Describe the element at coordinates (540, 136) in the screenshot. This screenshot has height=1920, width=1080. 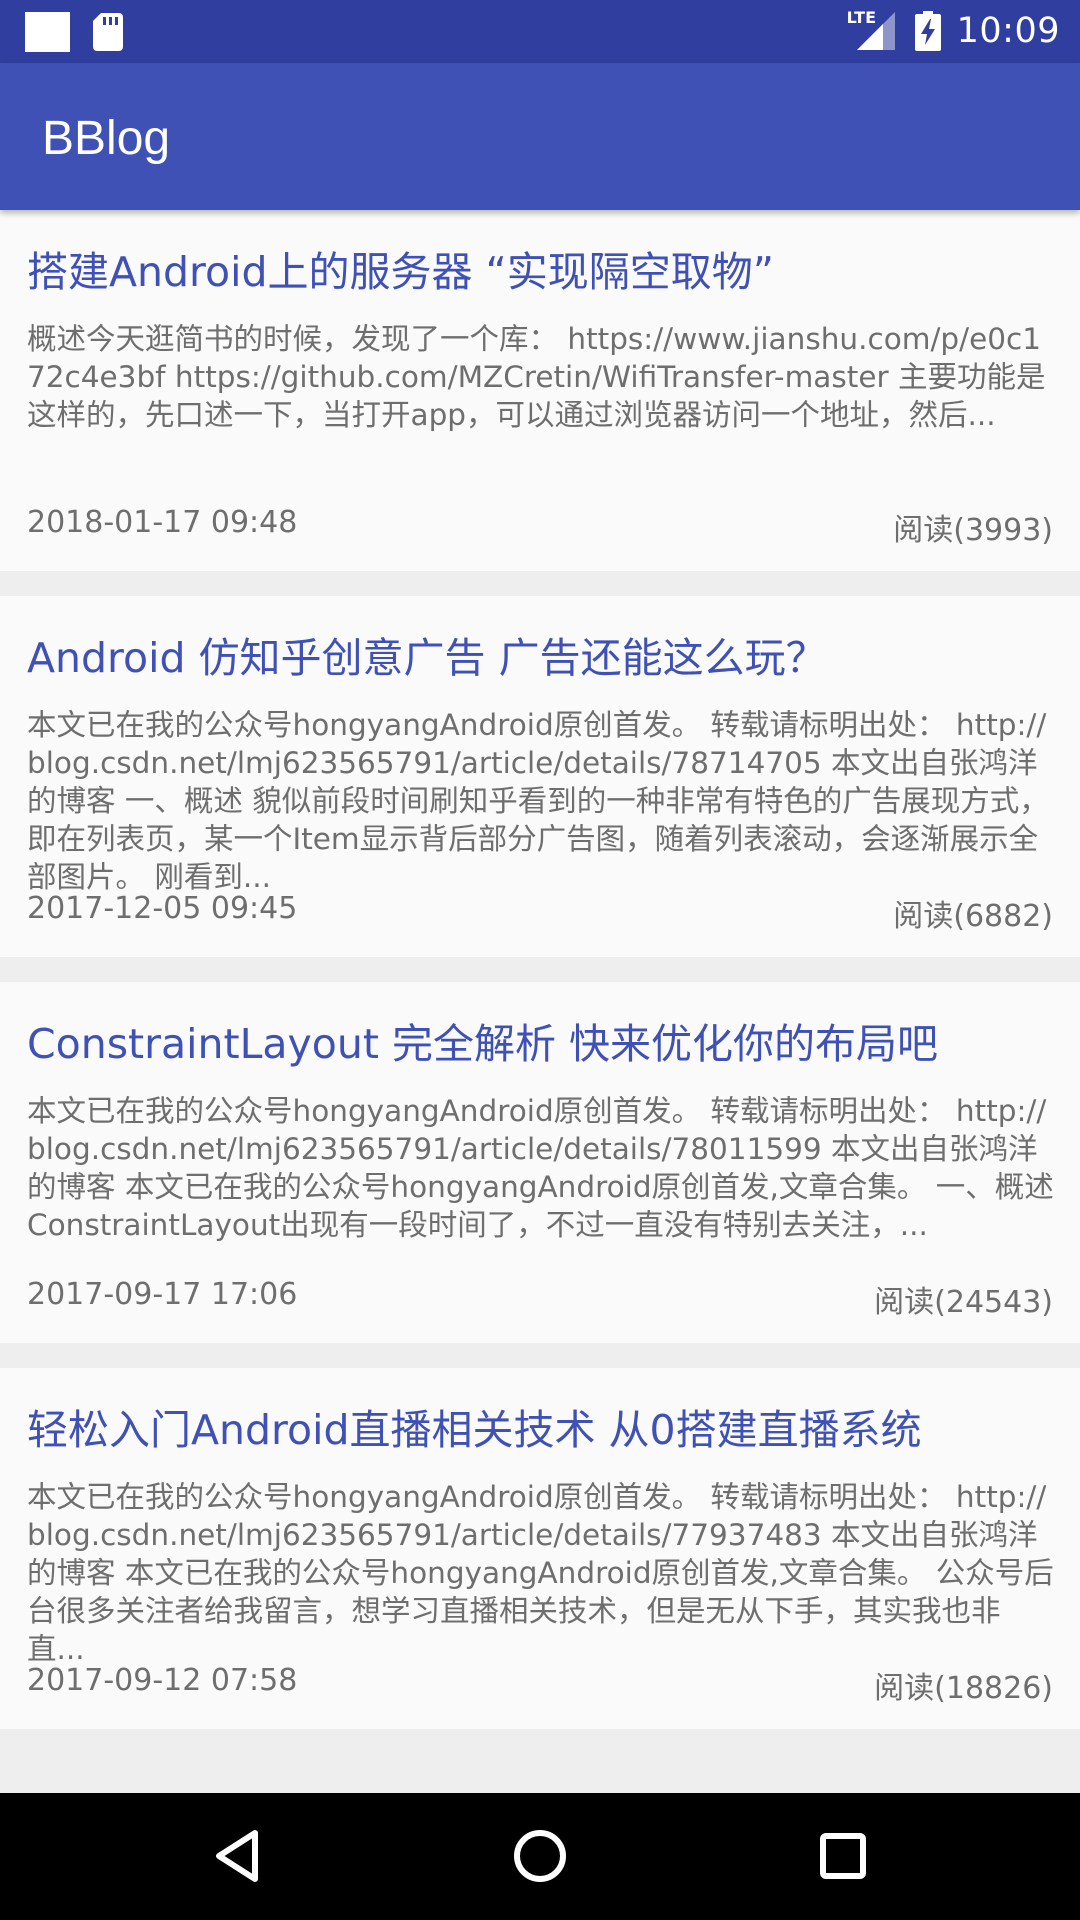
I see `app-bar: BBlog` at that location.